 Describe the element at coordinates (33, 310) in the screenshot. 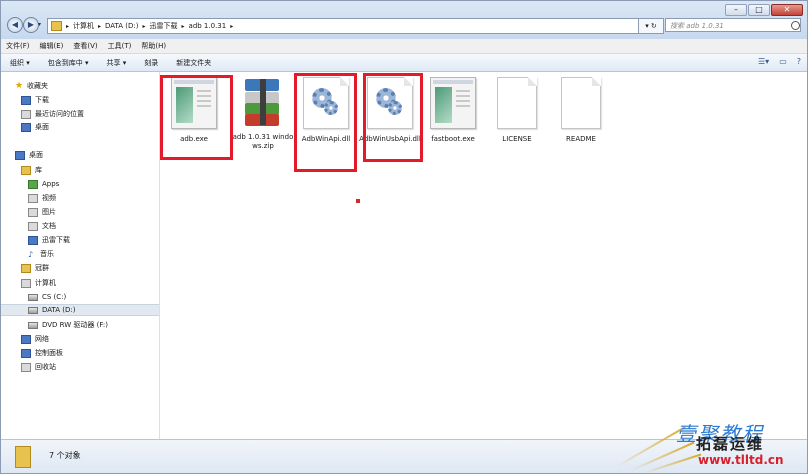

I see `hard-drive-icon` at that location.